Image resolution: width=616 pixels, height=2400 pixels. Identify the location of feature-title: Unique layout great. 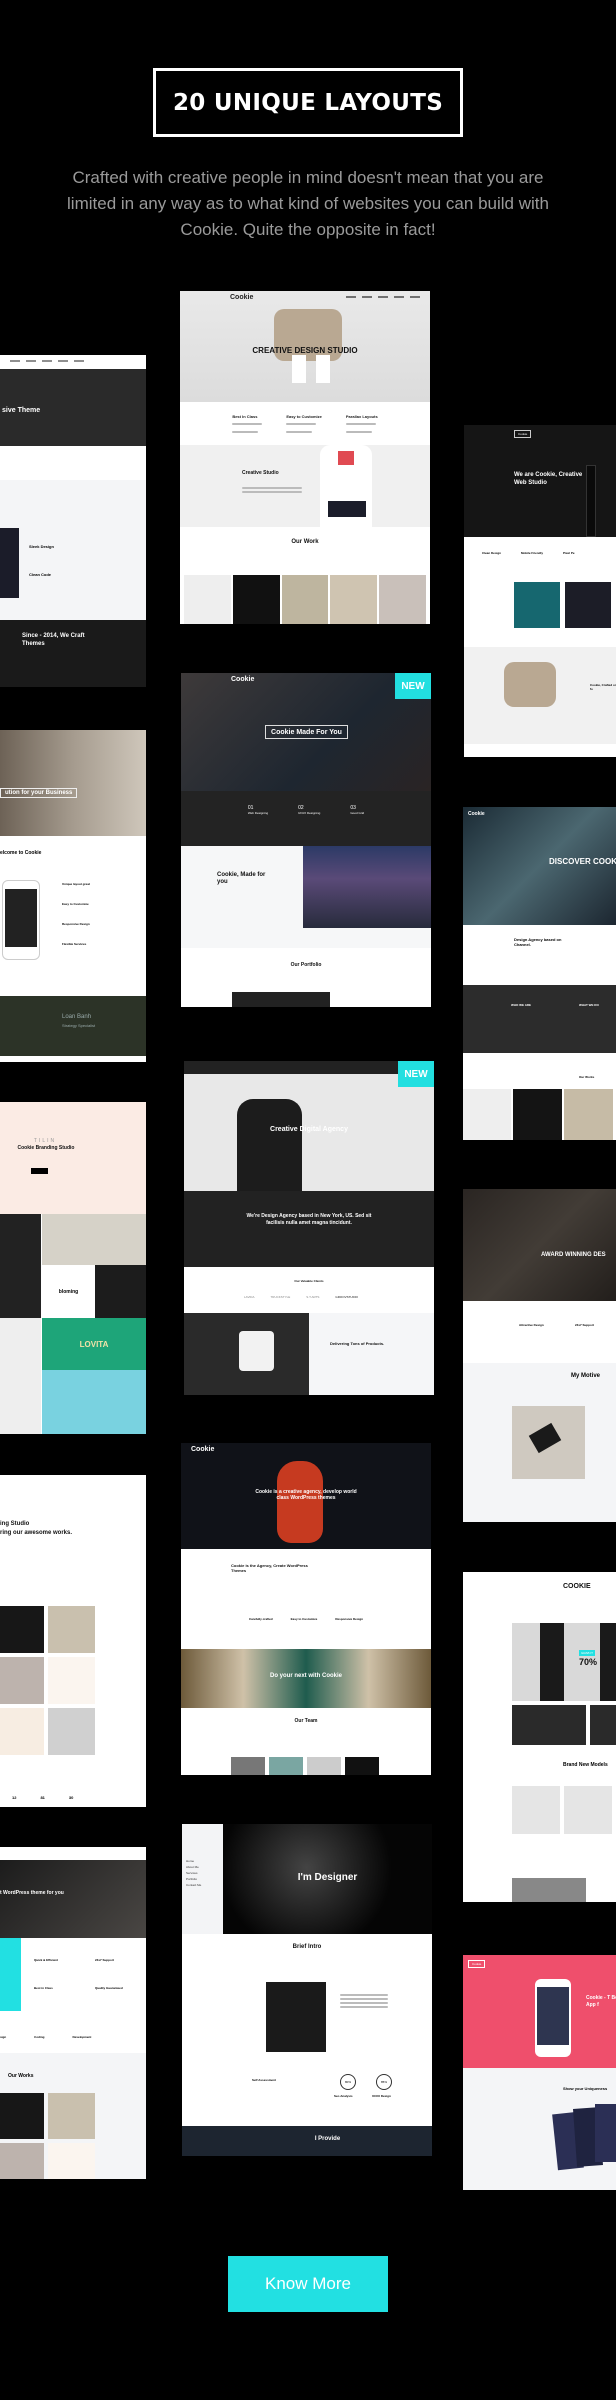
(76, 884).